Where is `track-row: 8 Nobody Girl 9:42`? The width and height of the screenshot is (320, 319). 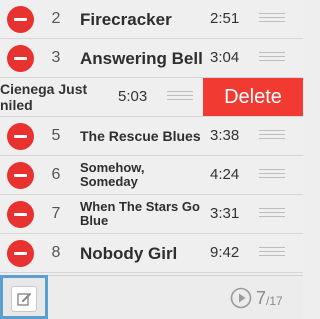 track-row: 8 Nobody Girl 9:42 is located at coordinates (151, 253).